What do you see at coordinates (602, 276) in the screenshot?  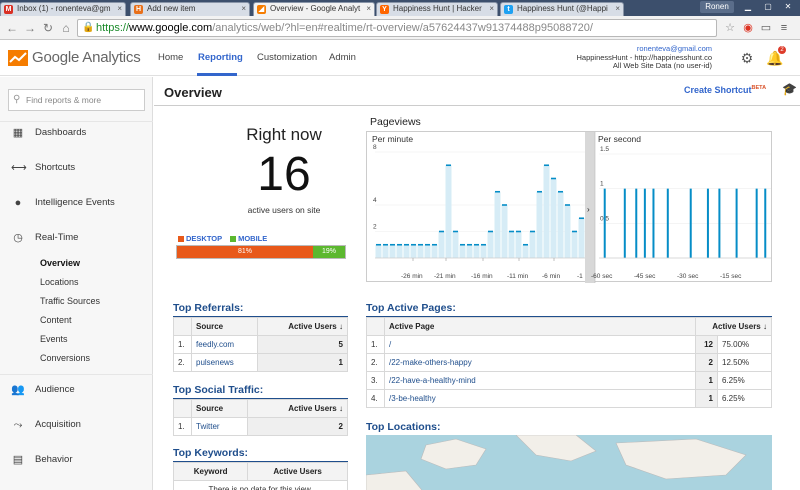 I see `x-tick-label: -60 sec` at bounding box center [602, 276].